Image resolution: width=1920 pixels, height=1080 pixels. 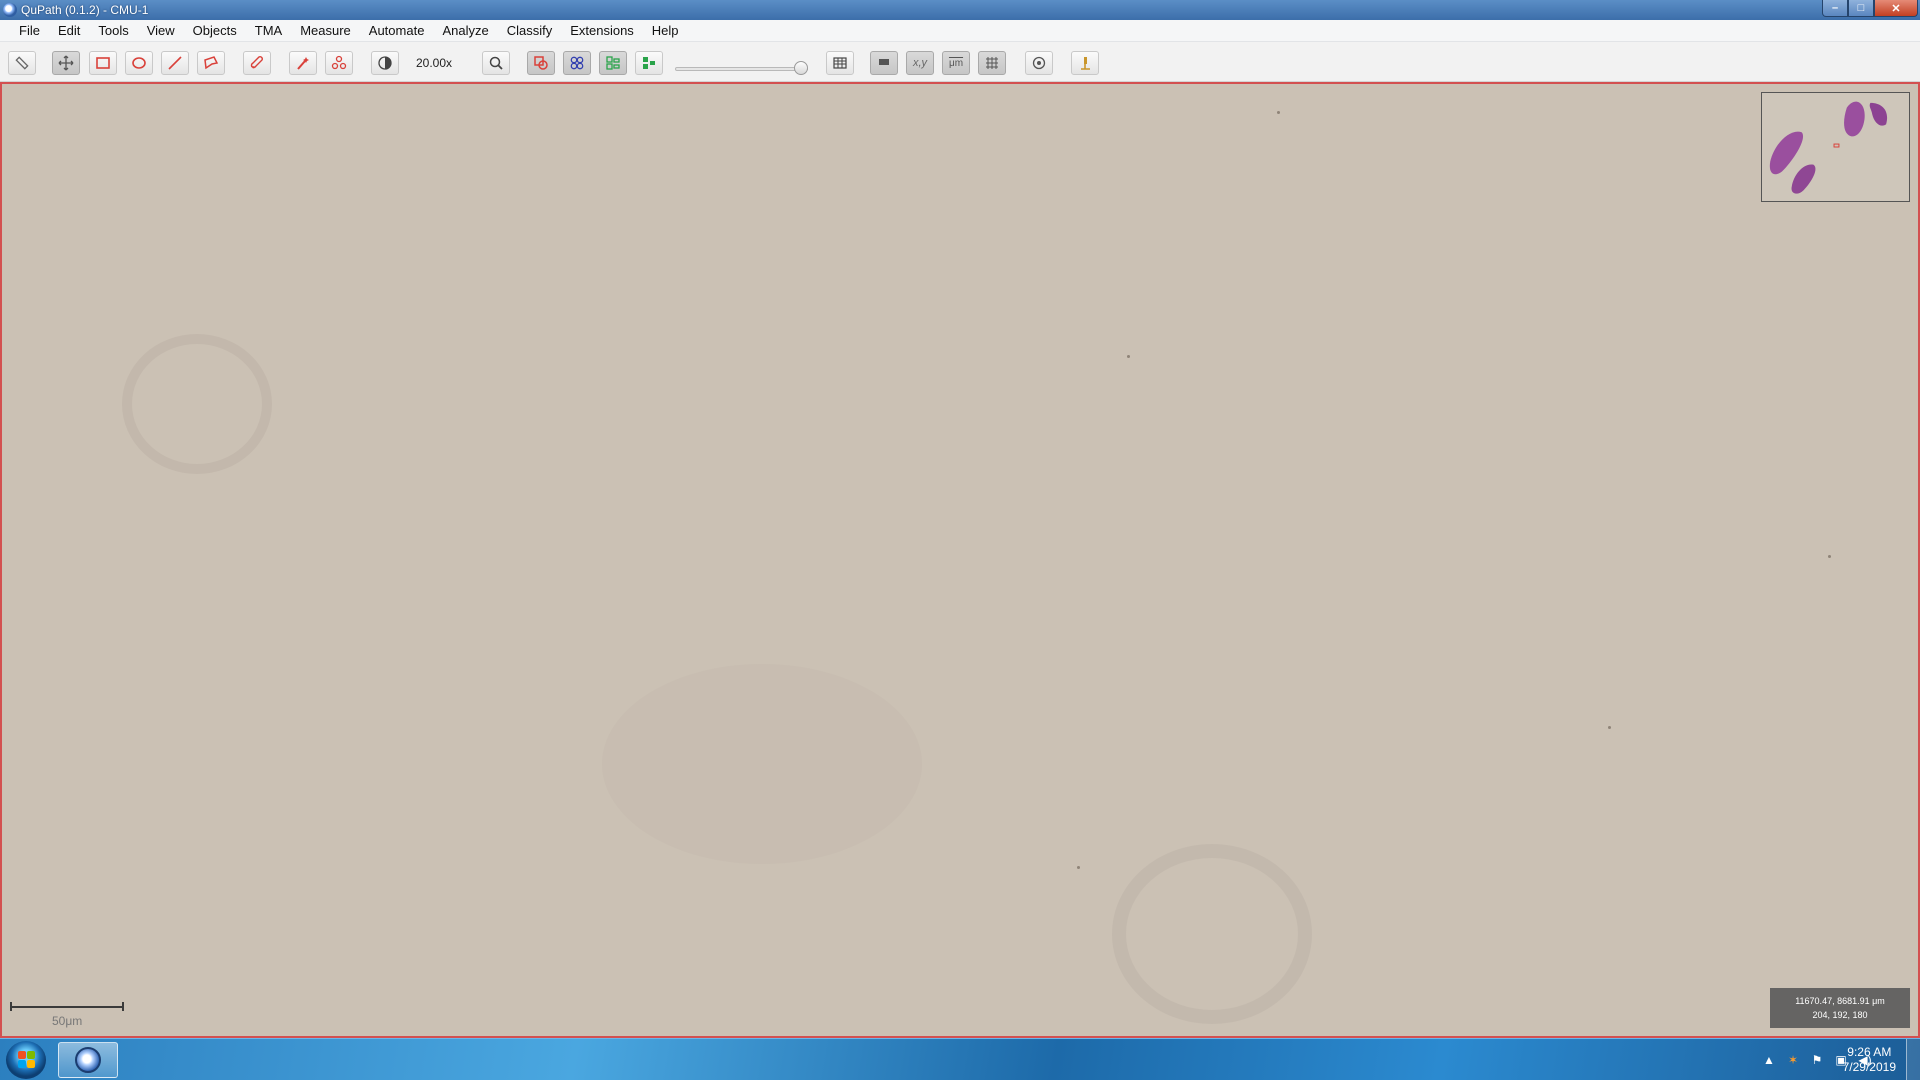 What do you see at coordinates (801, 68) in the screenshot?
I see `opacity-slider-thumb` at bounding box center [801, 68].